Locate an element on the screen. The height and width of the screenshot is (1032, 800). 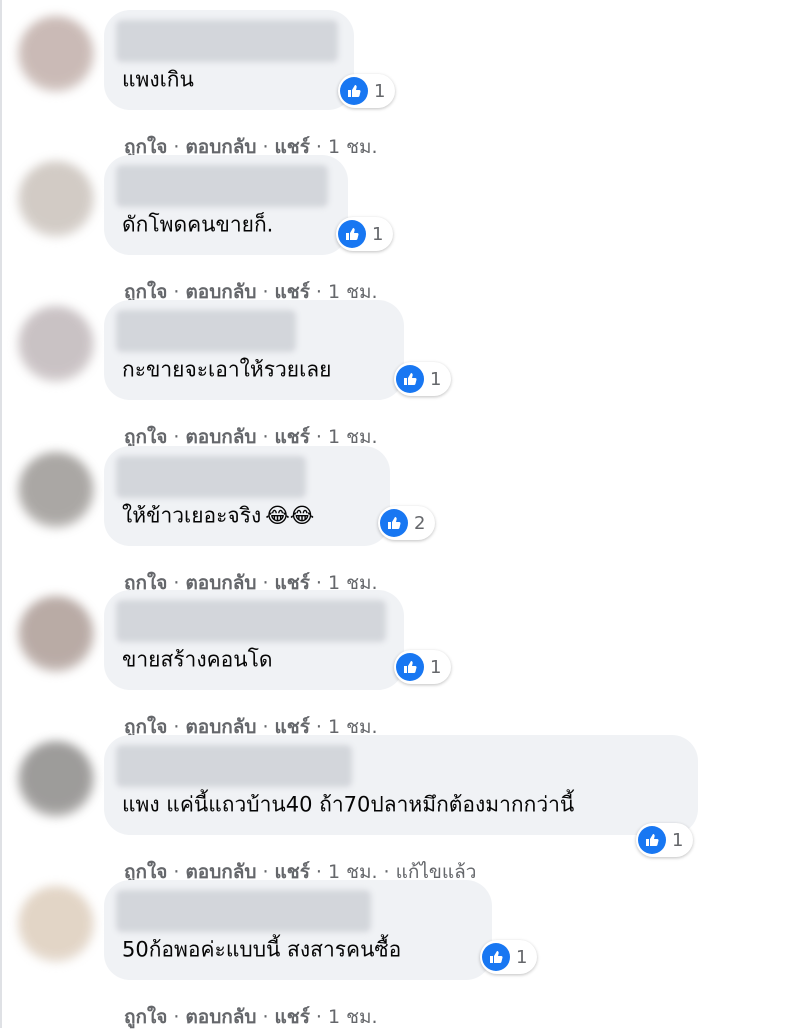
comment-text: แพงเกิน is located at coordinates (158, 79).